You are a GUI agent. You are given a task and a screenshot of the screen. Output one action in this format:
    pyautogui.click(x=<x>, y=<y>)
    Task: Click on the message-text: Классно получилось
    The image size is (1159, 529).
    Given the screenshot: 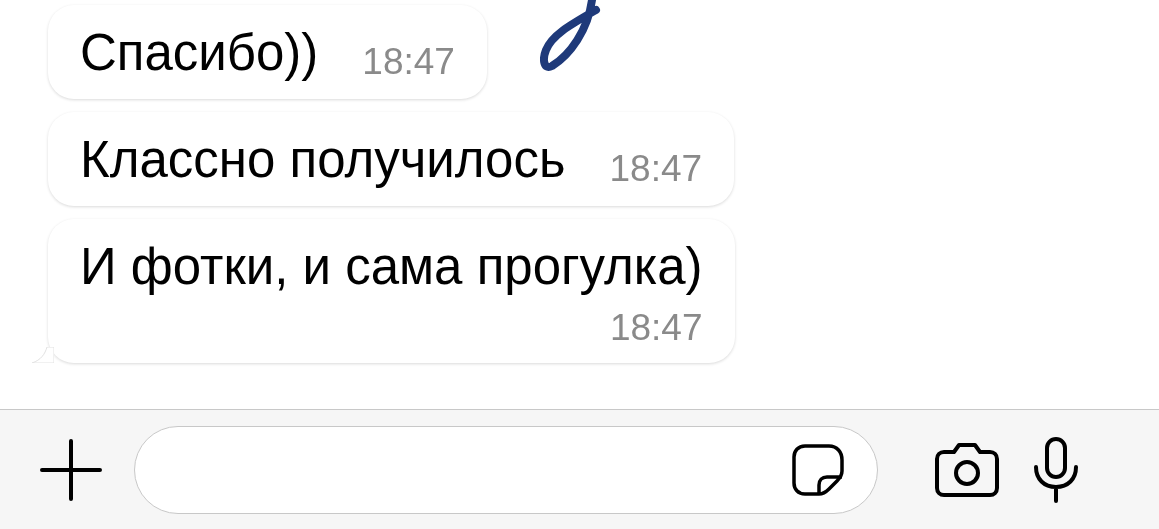 What is the action you would take?
    pyautogui.click(x=323, y=160)
    